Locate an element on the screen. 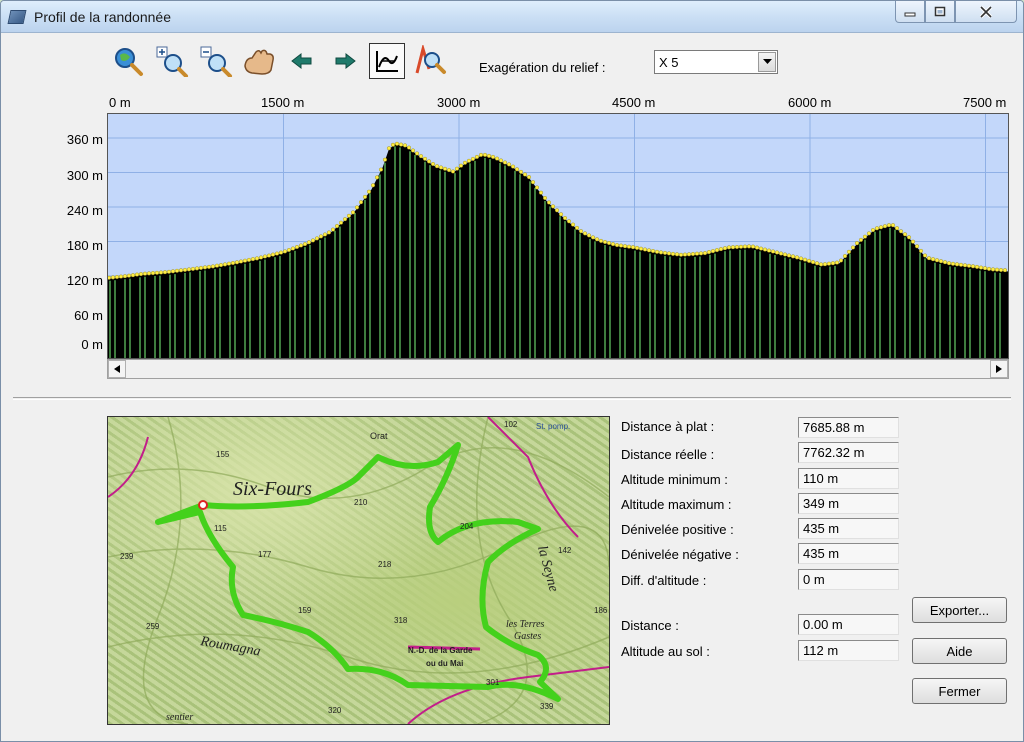 This screenshot has width=1024, height=742. app-icon is located at coordinates (17, 17).